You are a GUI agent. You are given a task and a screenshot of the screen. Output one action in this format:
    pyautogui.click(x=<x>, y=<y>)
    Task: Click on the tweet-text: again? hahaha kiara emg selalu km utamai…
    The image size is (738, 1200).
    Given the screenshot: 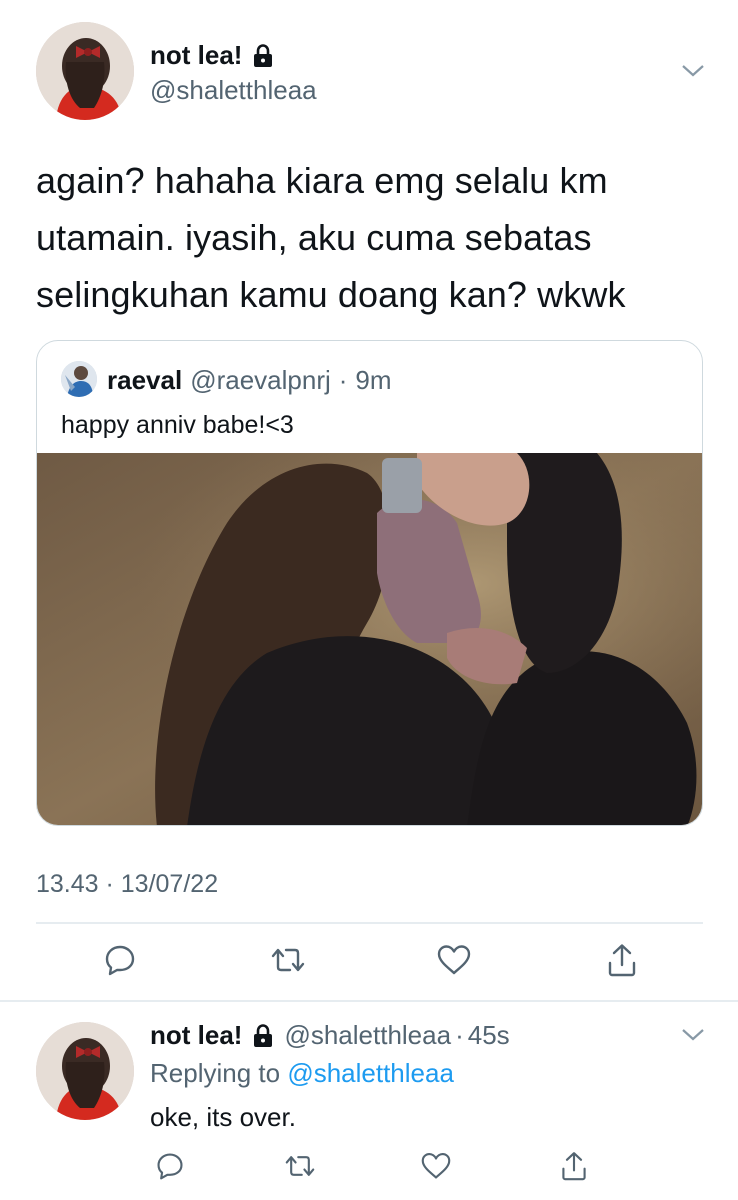 What is the action you would take?
    pyautogui.click(x=331, y=237)
    